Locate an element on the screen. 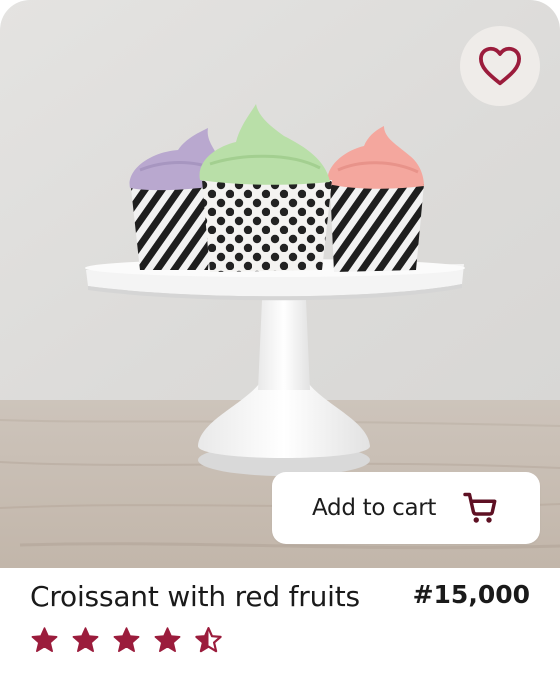  add-to-cart-label: Add to cart is located at coordinates (374, 508).